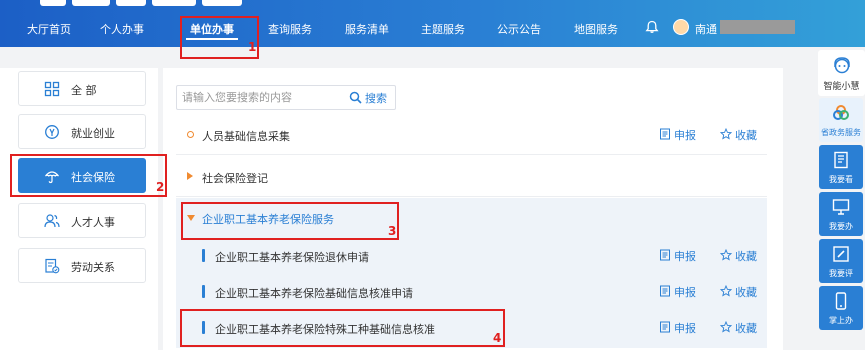 Image resolution: width=865 pixels, height=350 pixels. I want to click on edit-icon, so click(841, 254).